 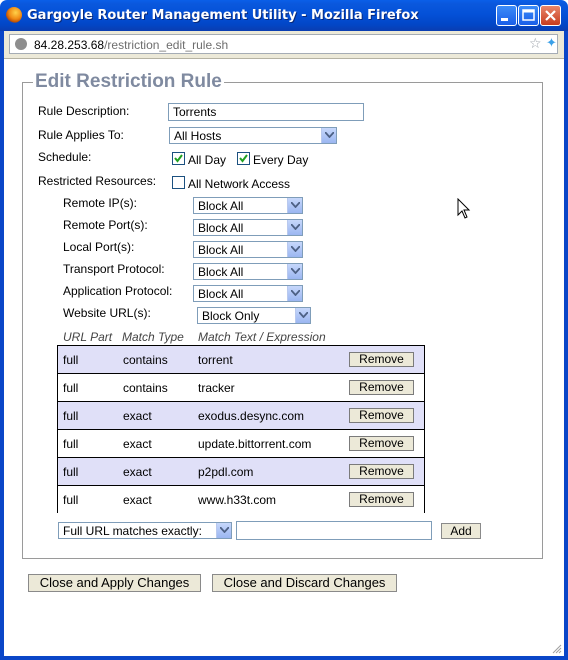 What do you see at coordinates (97, 181) in the screenshot?
I see `restricted-resources-label: Restricted Resources:` at bounding box center [97, 181].